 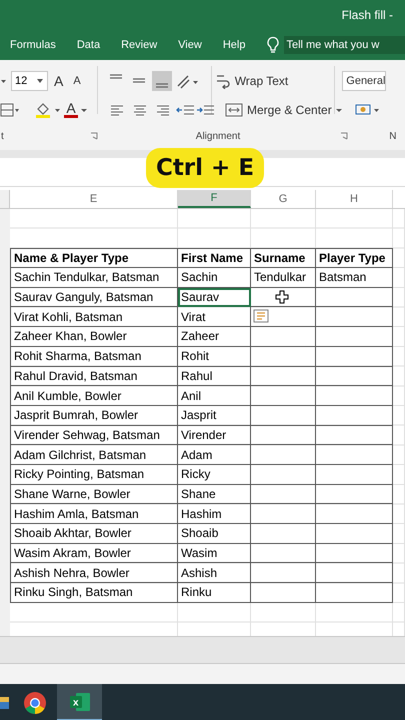 What do you see at coordinates (94, 534) in the screenshot?
I see `table-cell: Shoaib Akhtar, Bowler` at bounding box center [94, 534].